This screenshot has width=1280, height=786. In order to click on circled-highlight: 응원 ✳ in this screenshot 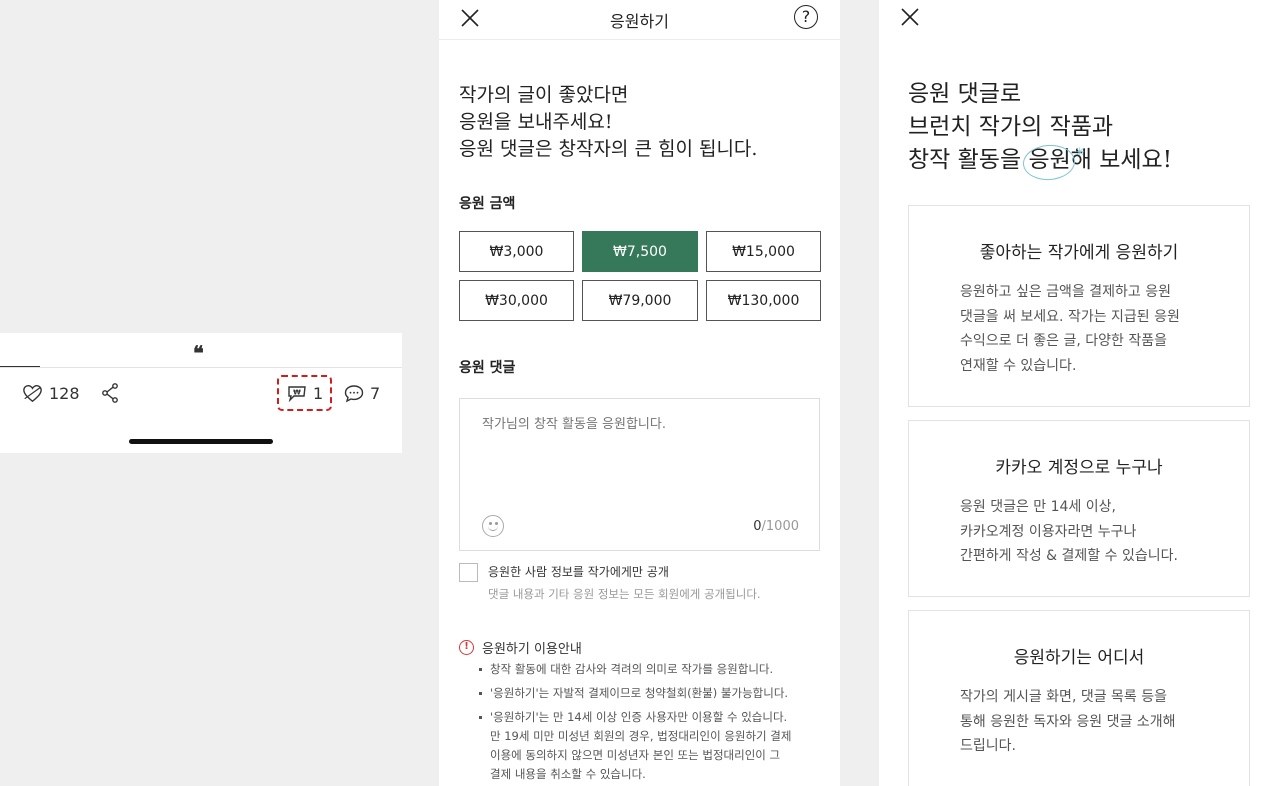, I will do `click(1056, 160)`.